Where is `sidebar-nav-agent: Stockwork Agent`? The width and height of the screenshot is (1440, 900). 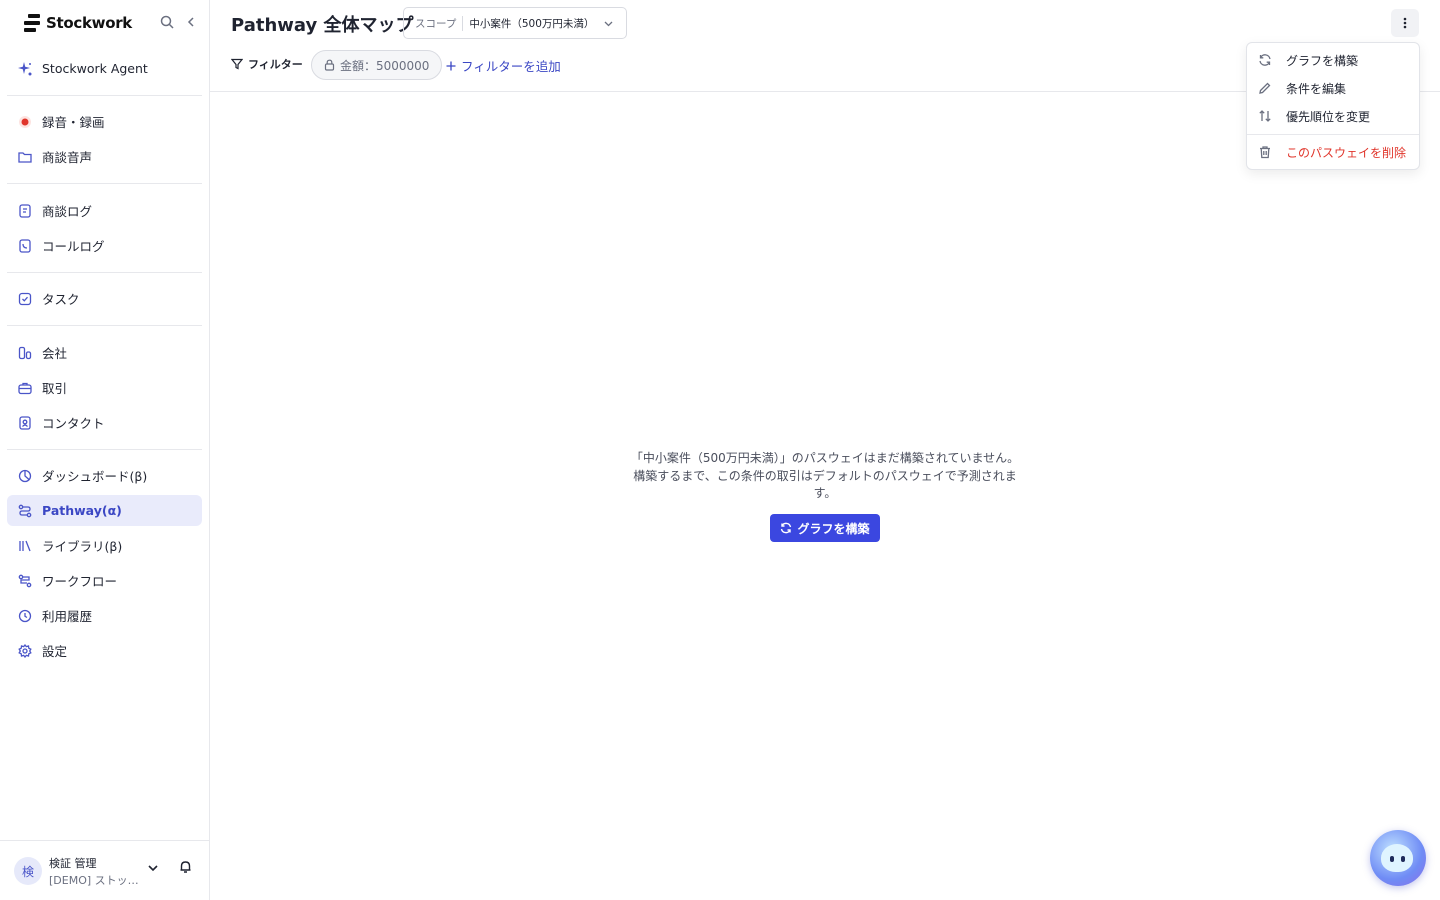
sidebar-nav-agent: Stockwork Agent is located at coordinates (104, 68).